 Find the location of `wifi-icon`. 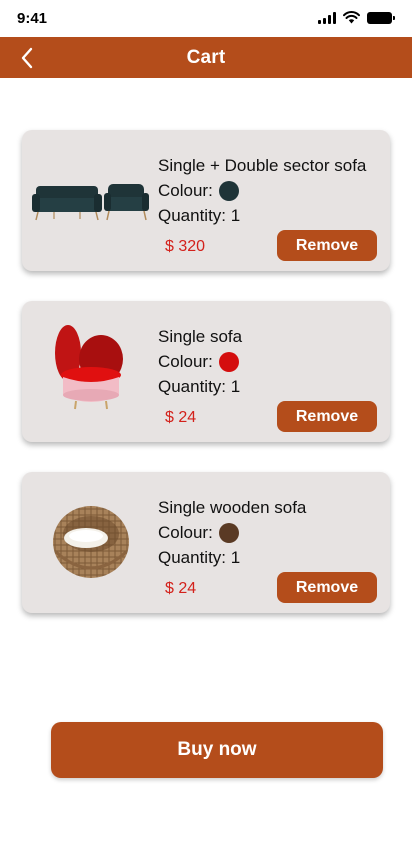

wifi-icon is located at coordinates (351, 17).